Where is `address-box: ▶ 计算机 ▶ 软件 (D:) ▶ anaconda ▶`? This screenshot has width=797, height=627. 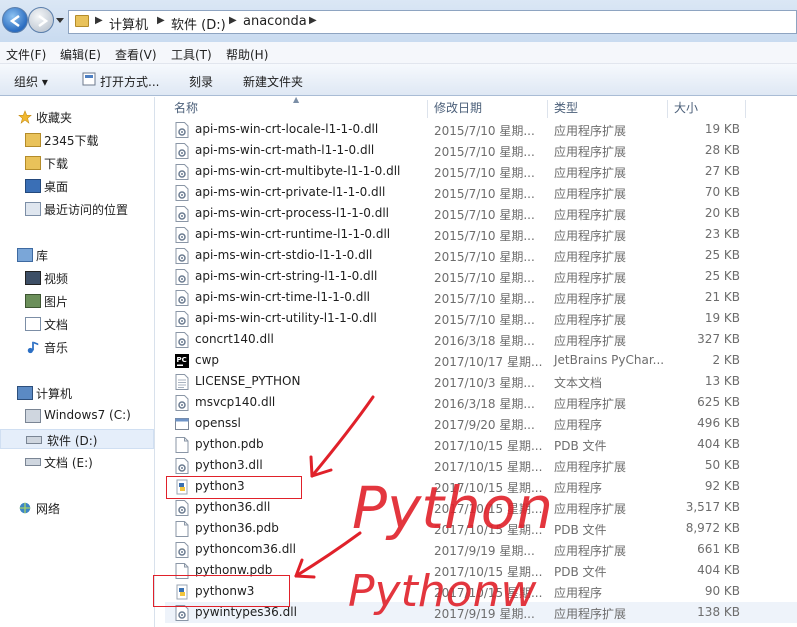 address-box: ▶ 计算机 ▶ 软件 (D:) ▶ anaconda ▶ is located at coordinates (432, 22).